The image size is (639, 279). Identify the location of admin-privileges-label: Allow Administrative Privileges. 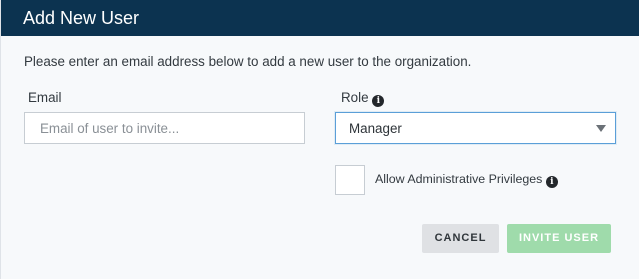
(458, 179).